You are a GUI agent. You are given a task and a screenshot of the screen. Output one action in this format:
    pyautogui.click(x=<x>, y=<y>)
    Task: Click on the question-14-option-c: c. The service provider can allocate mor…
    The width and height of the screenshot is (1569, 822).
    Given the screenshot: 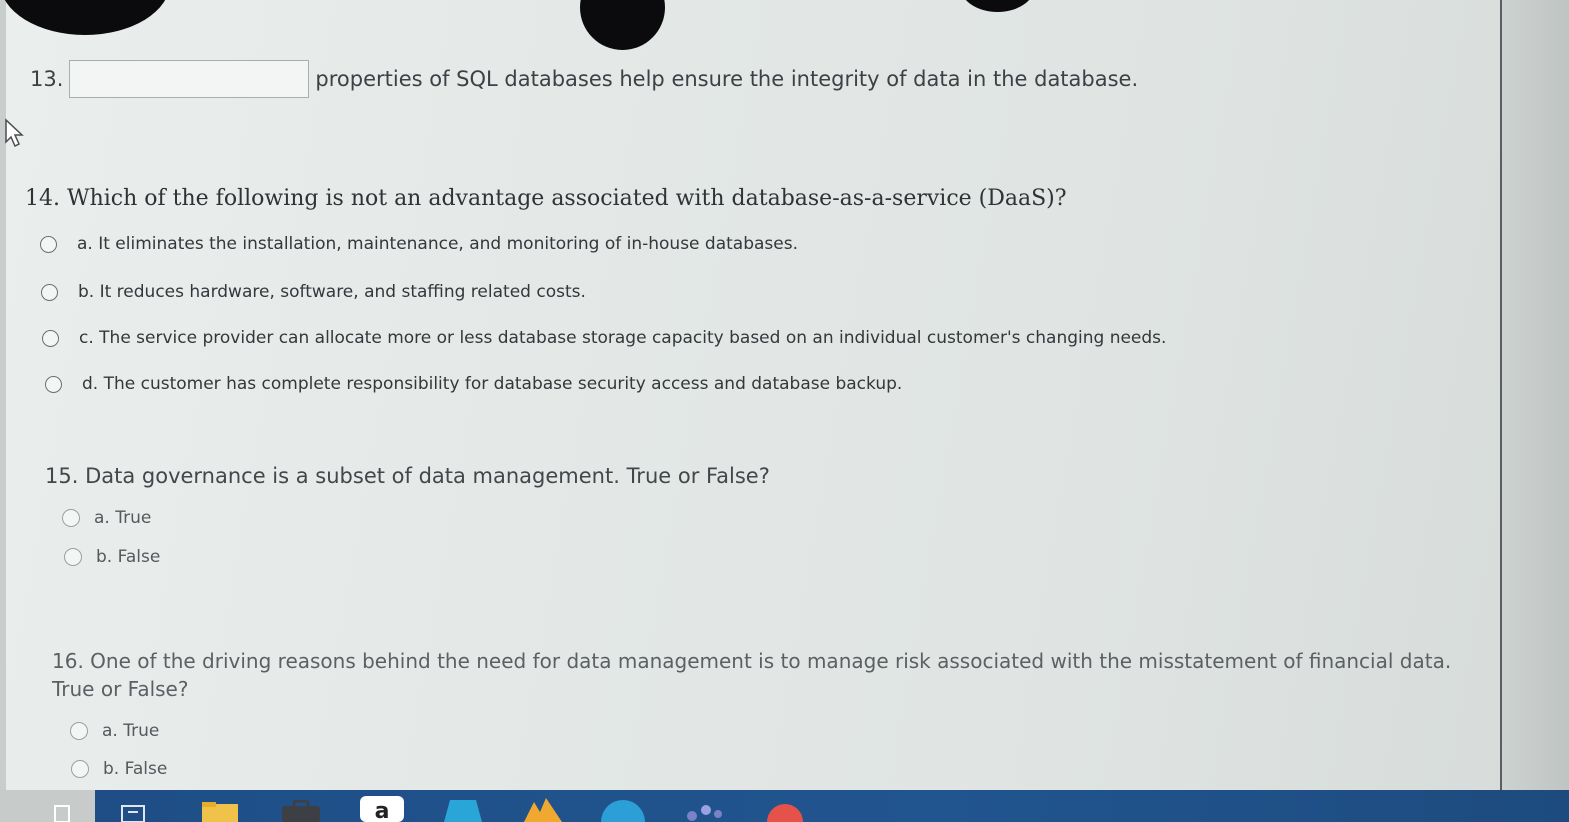 What is the action you would take?
    pyautogui.click(x=604, y=338)
    